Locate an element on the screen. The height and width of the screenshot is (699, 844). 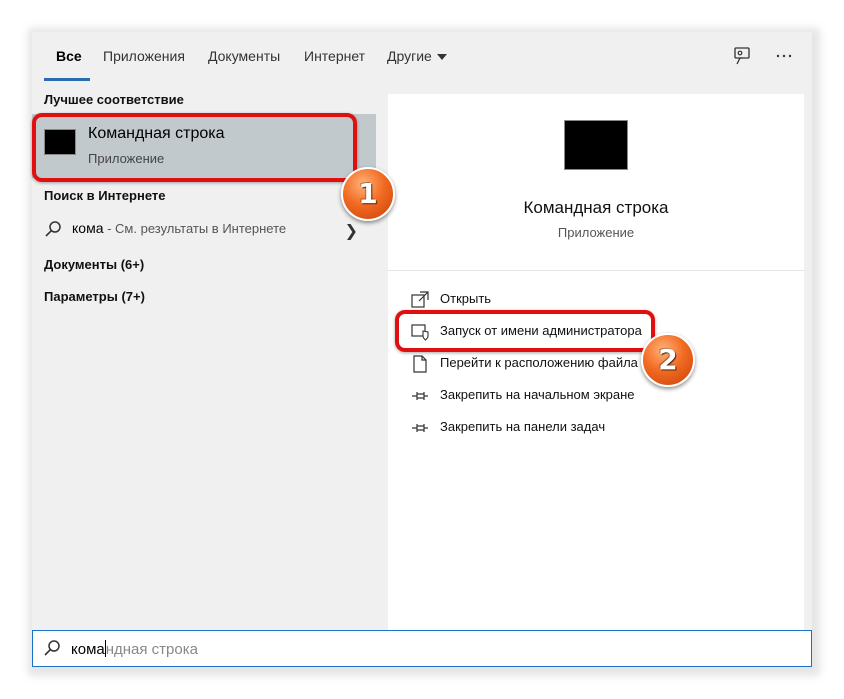
file-location-icon is located at coordinates (420, 364).